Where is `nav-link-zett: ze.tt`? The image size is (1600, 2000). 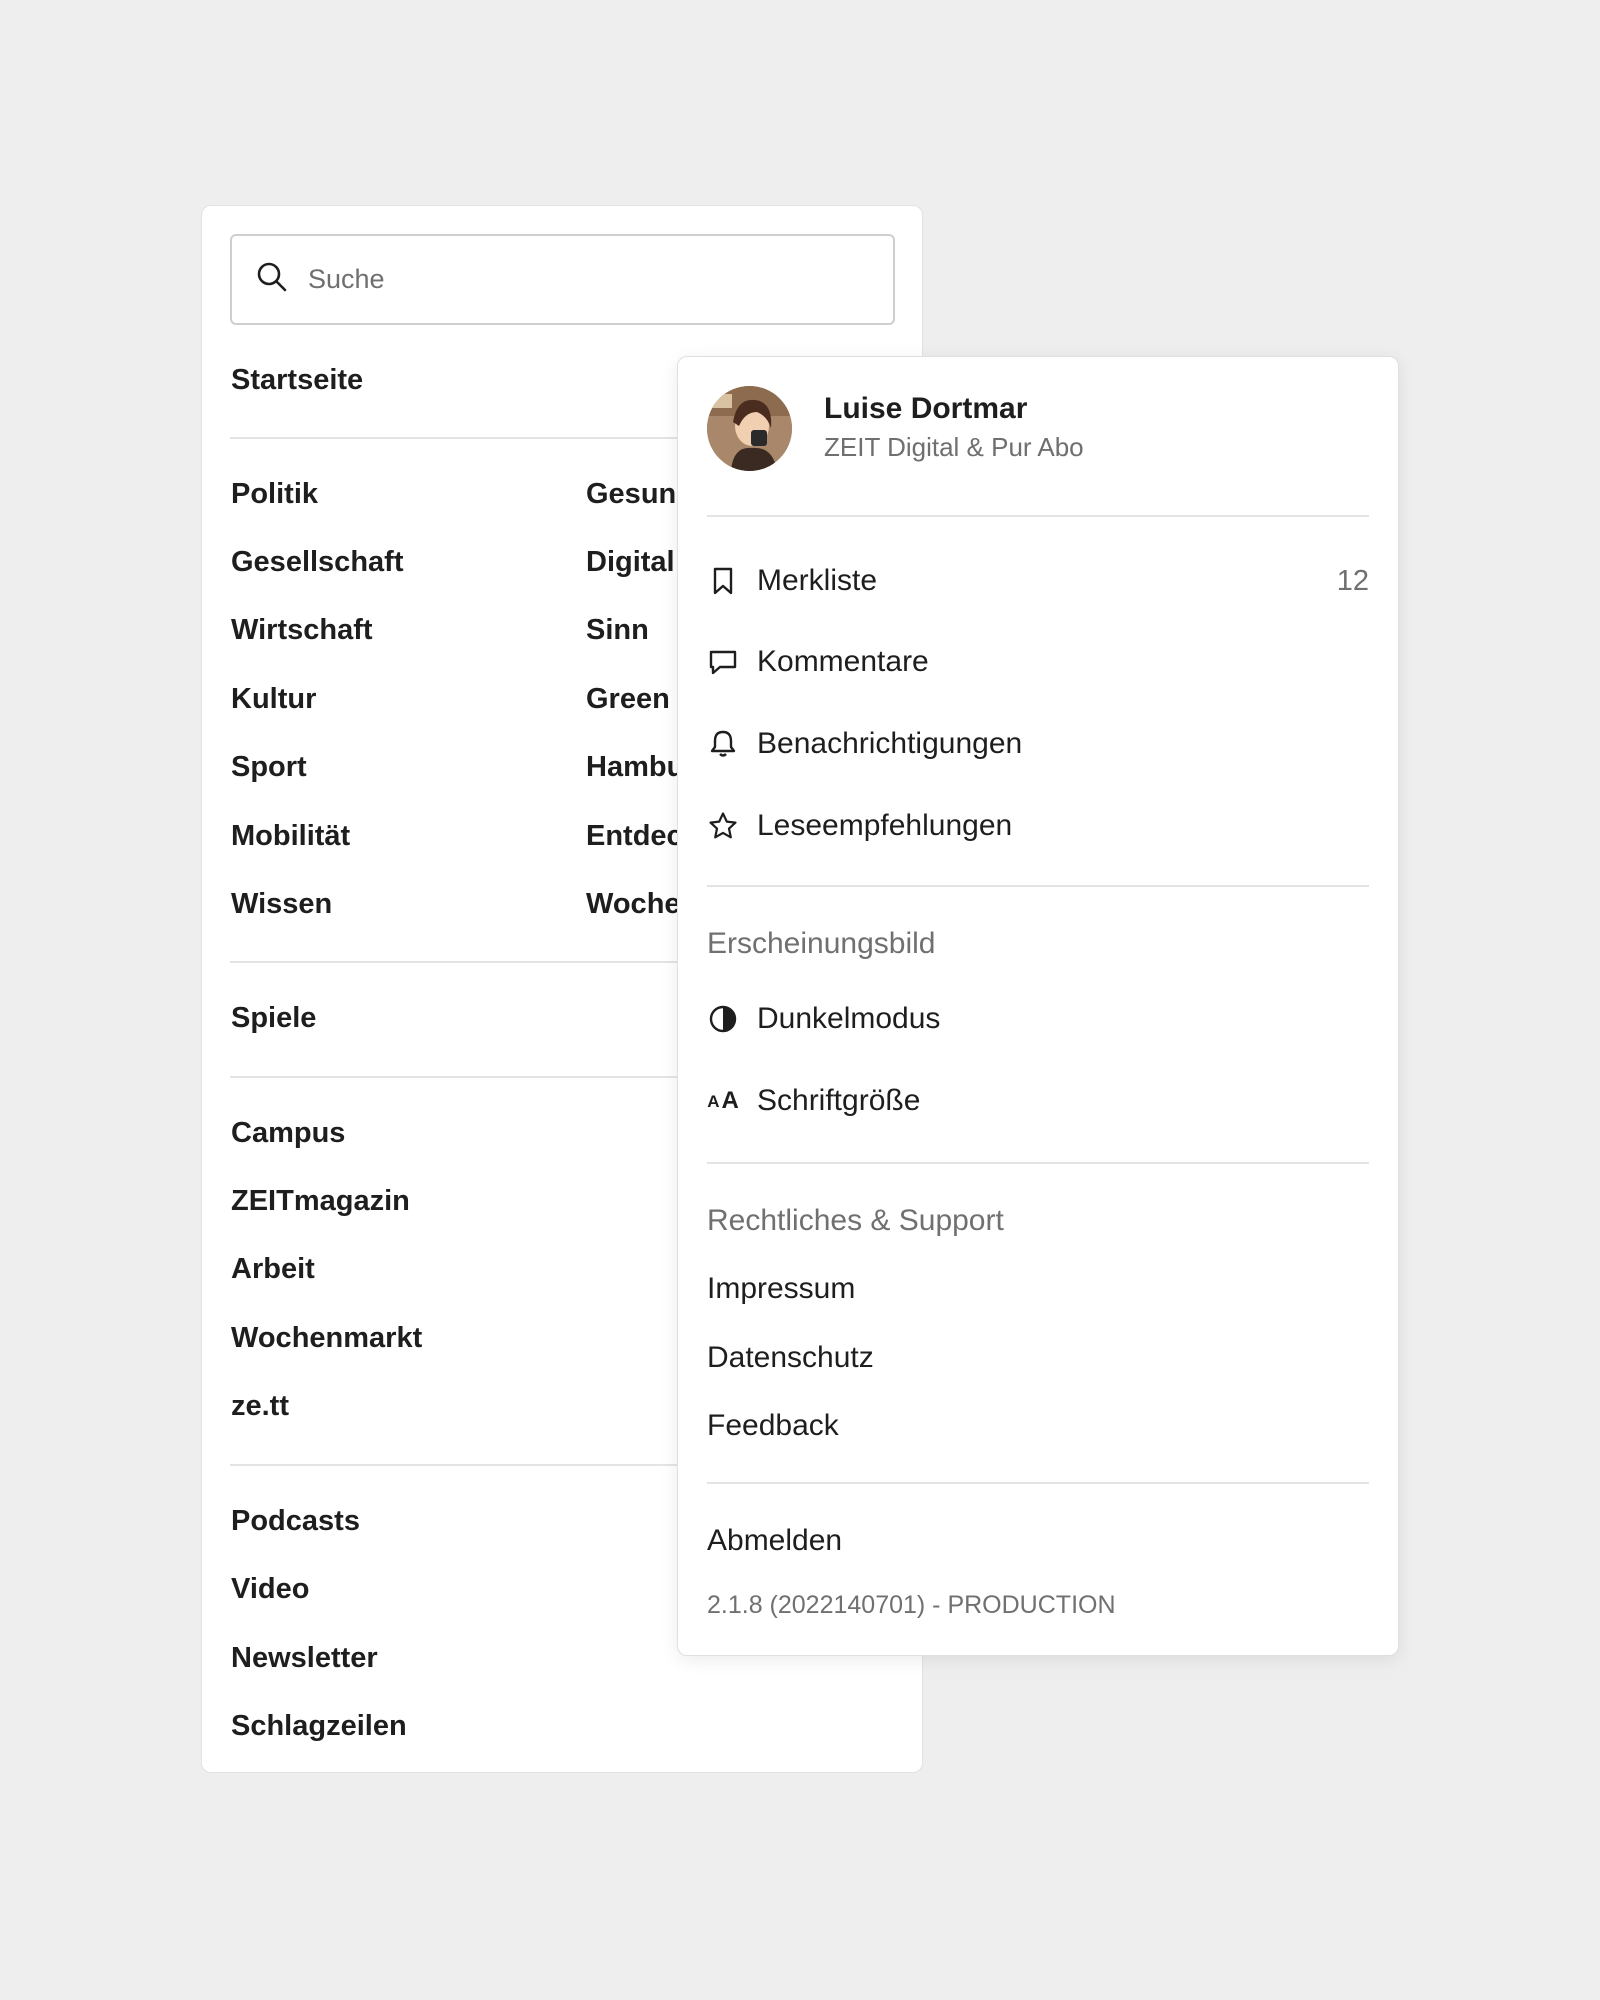
nav-link-zett: ze.tt is located at coordinates (260, 1406).